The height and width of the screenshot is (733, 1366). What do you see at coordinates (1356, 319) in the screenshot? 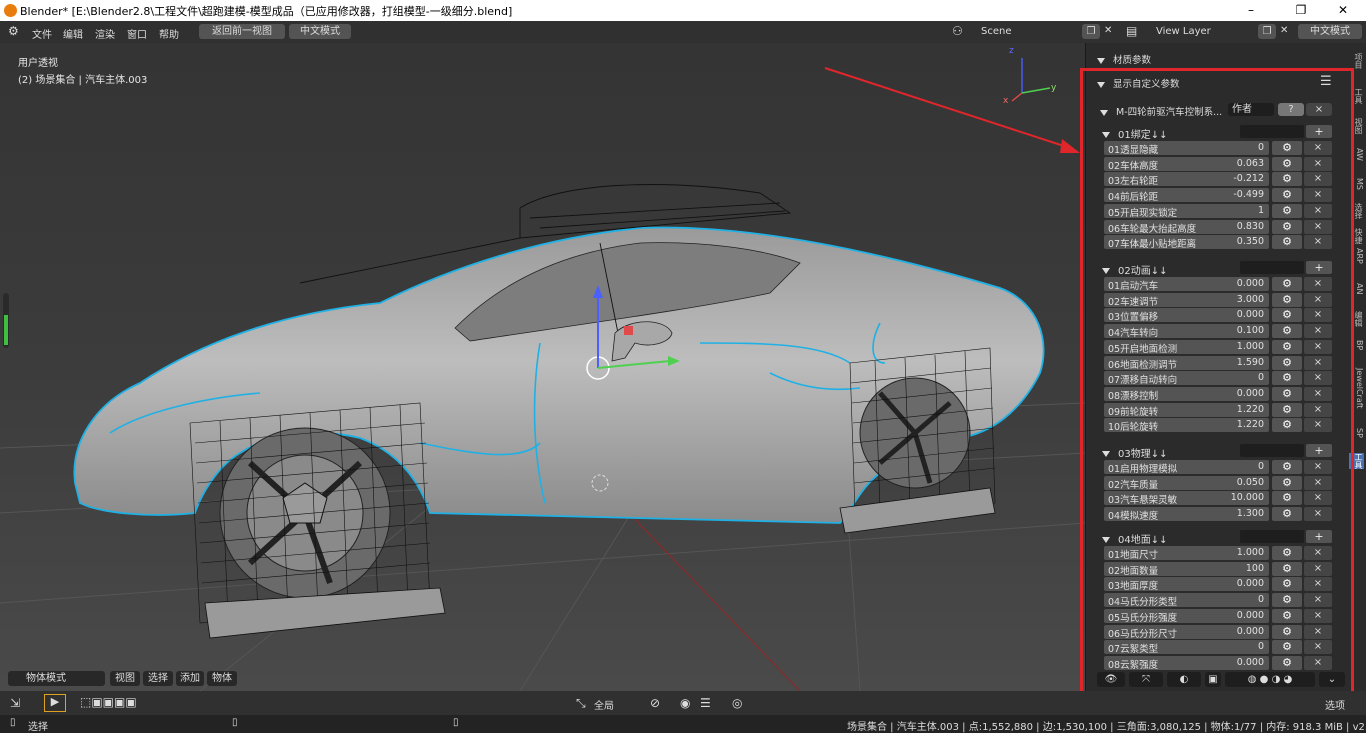
I see `side-tab: 编辑` at bounding box center [1356, 319].